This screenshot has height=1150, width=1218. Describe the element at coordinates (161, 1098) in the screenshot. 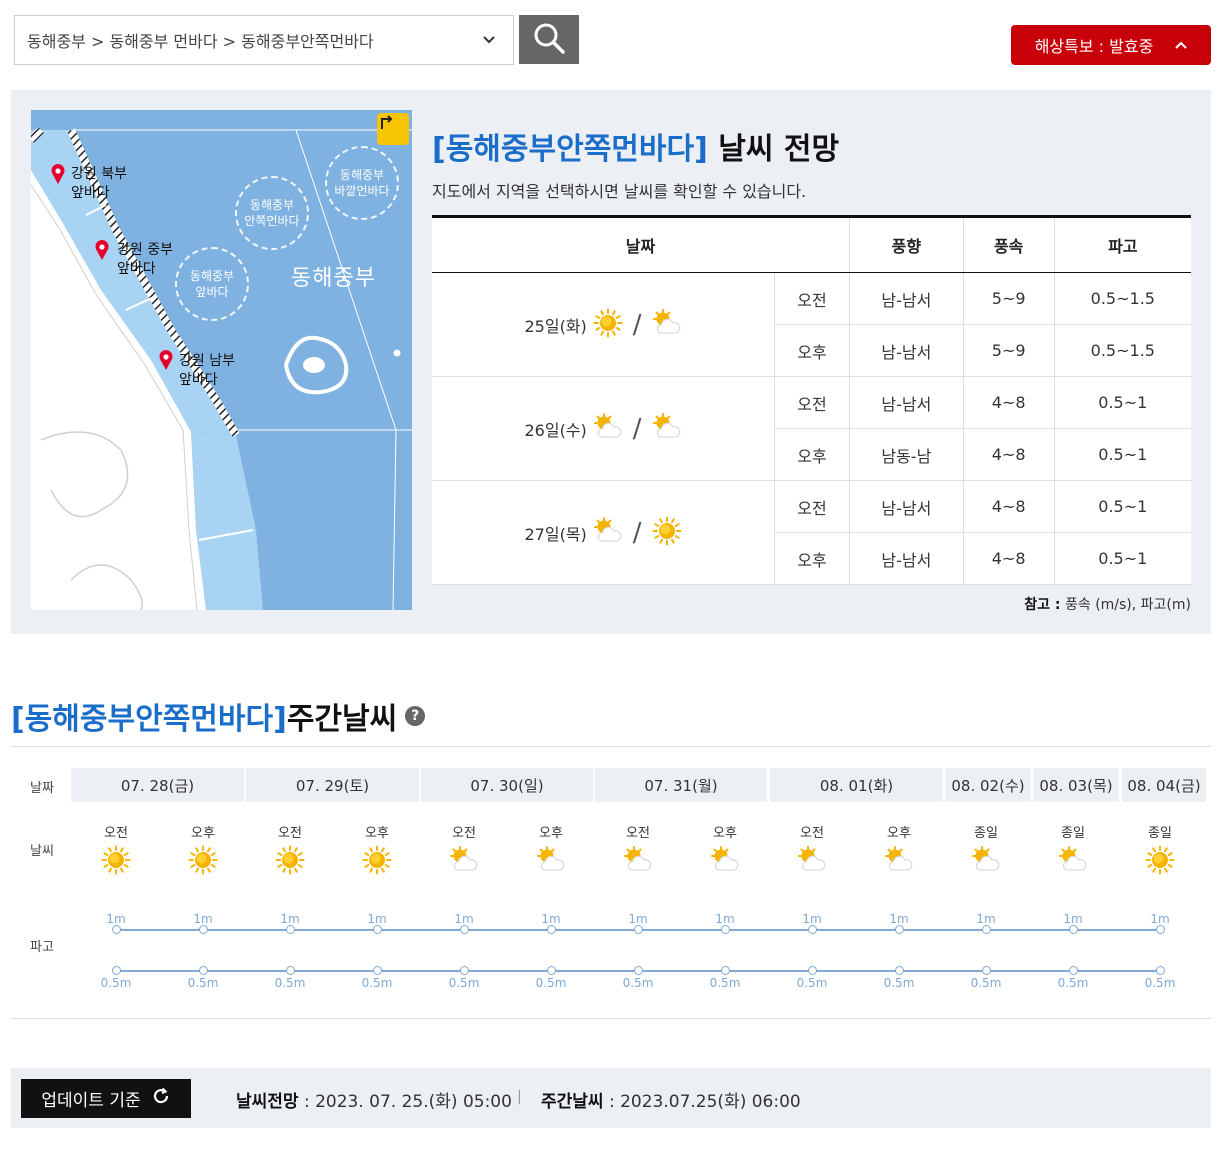

I see `refresh-icon` at that location.